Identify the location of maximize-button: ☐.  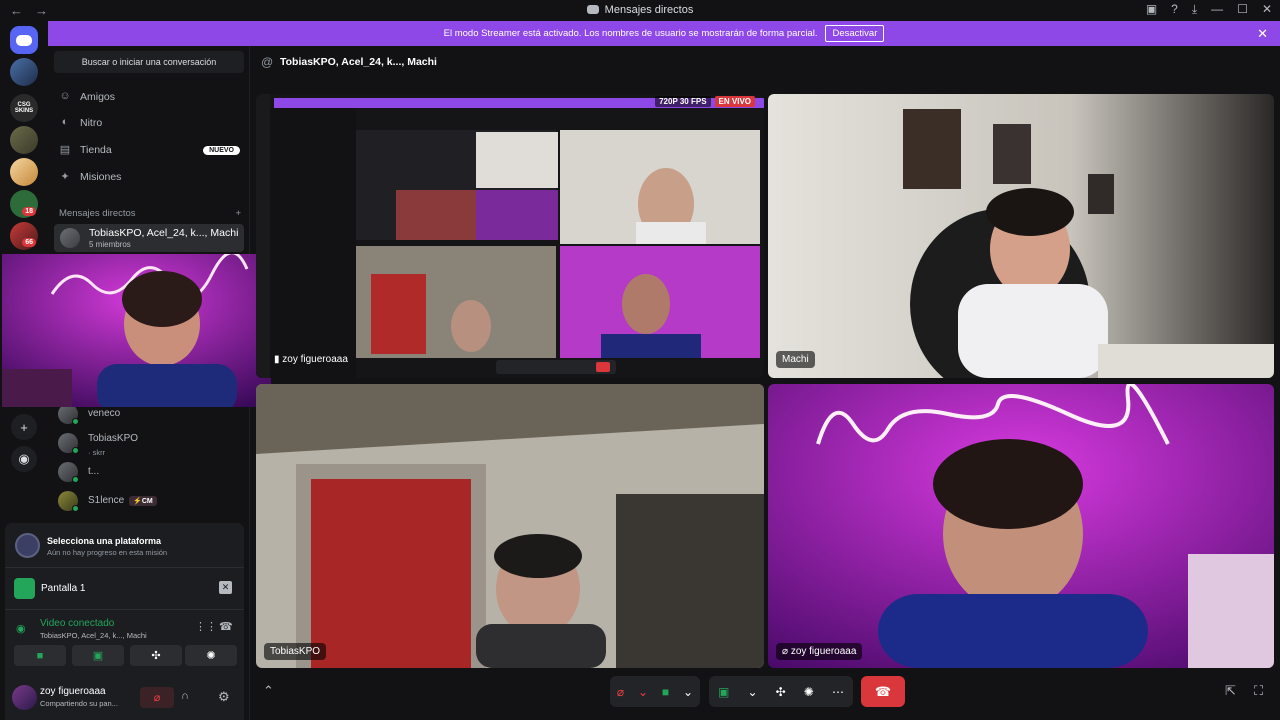
(1242, 9).